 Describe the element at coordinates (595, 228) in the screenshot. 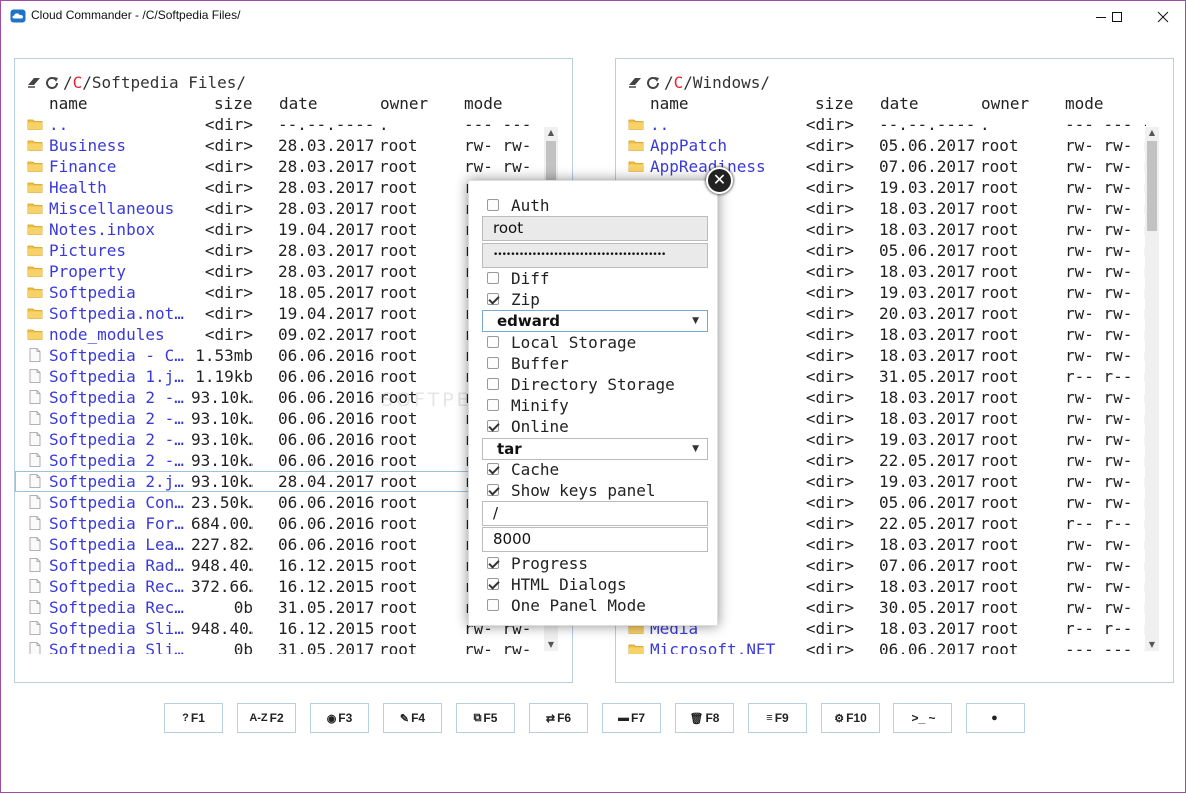

I see `username-input: root` at that location.